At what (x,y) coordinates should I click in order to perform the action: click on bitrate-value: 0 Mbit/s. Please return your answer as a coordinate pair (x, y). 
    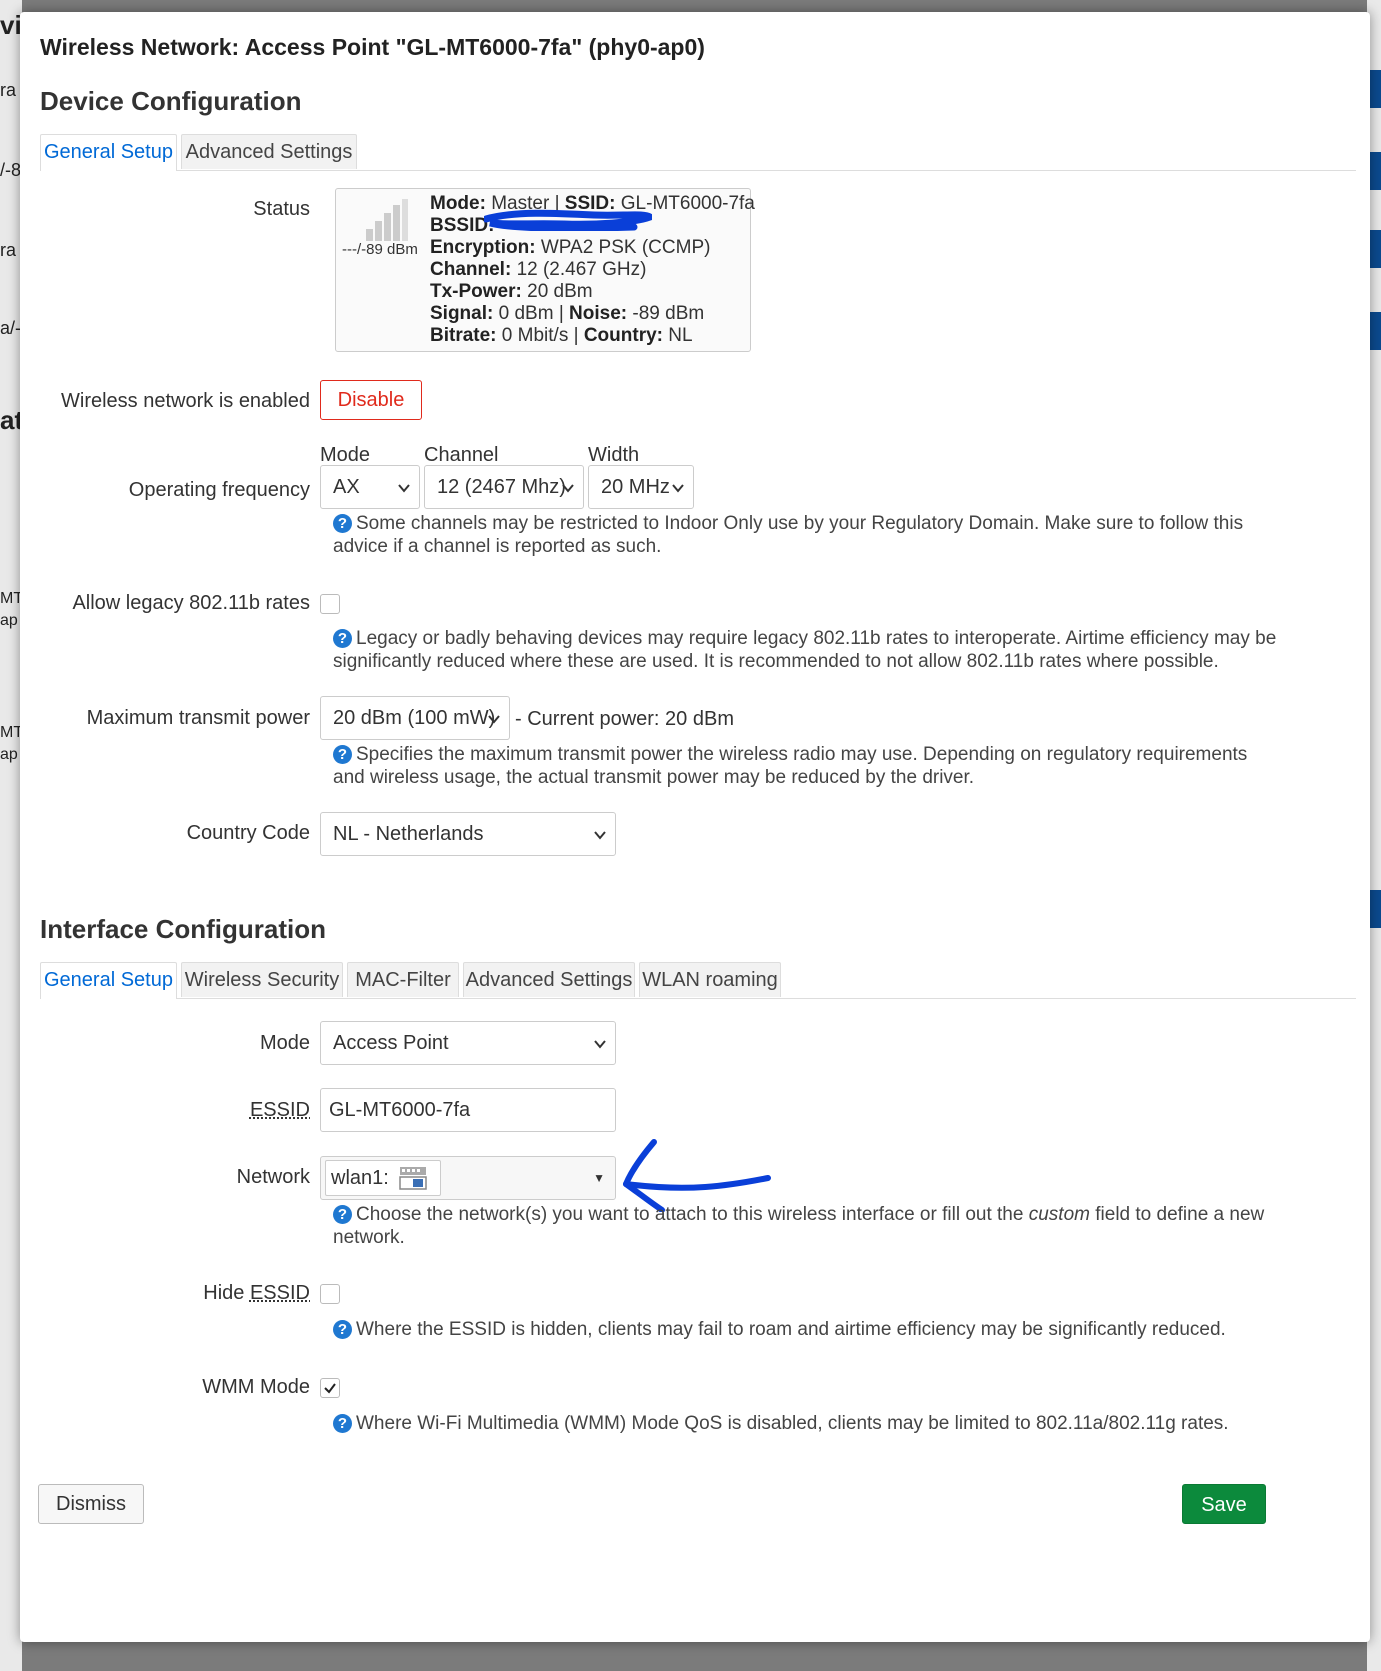
    Looking at the image, I should click on (535, 335).